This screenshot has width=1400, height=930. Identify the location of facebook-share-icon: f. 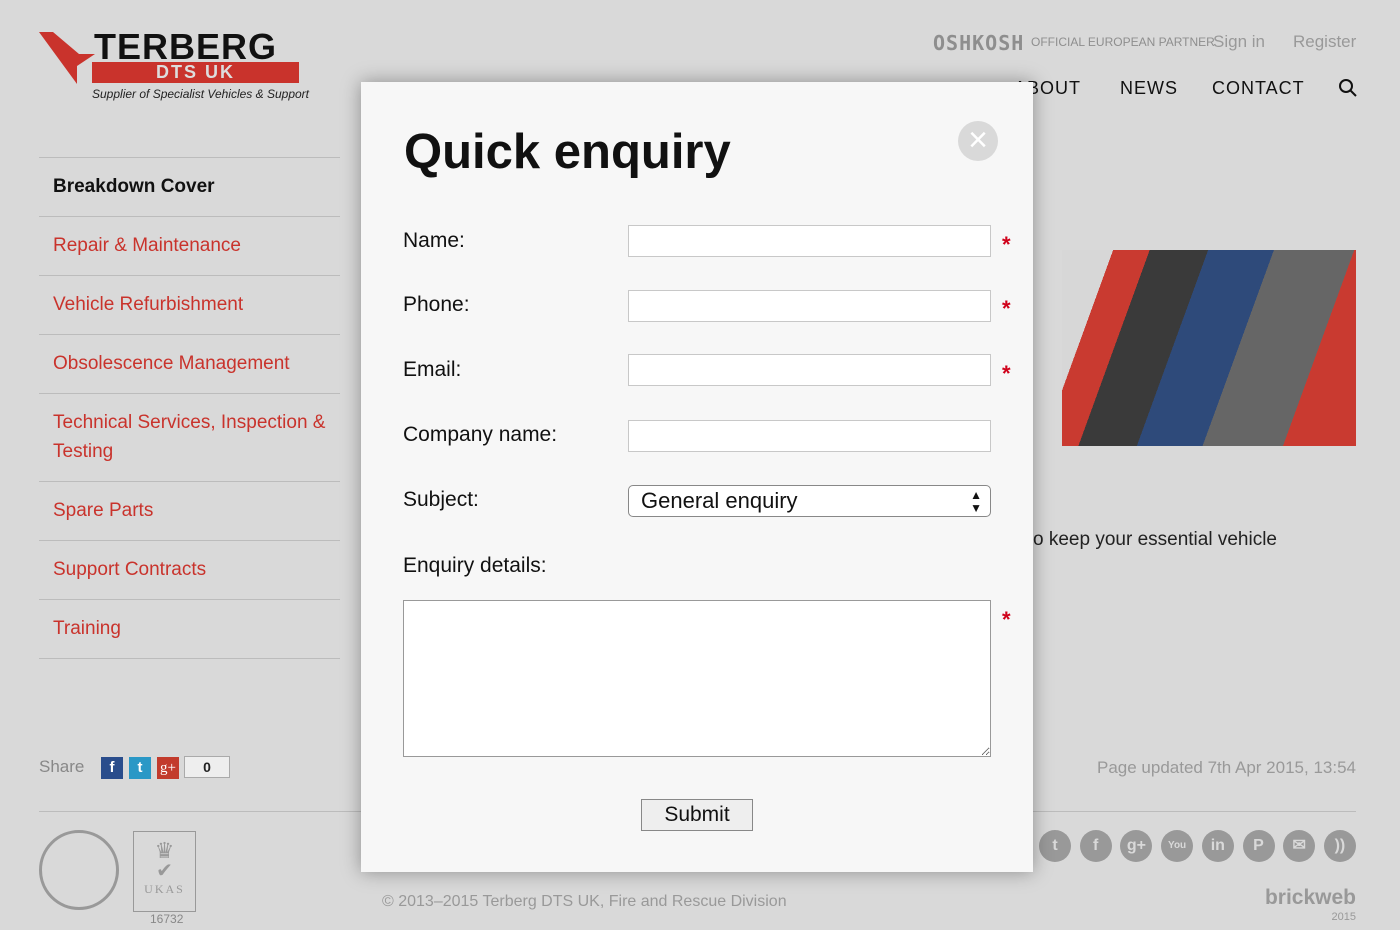
(112, 768).